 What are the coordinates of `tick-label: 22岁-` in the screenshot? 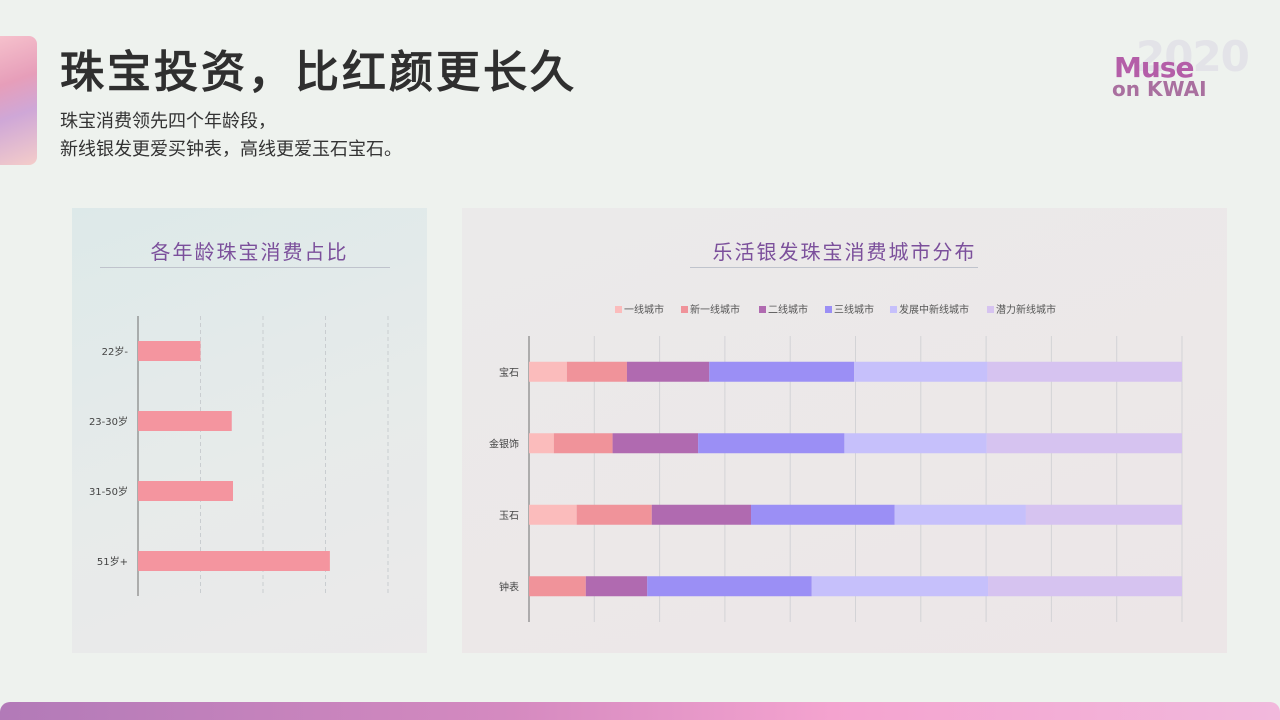 It's located at (115, 351).